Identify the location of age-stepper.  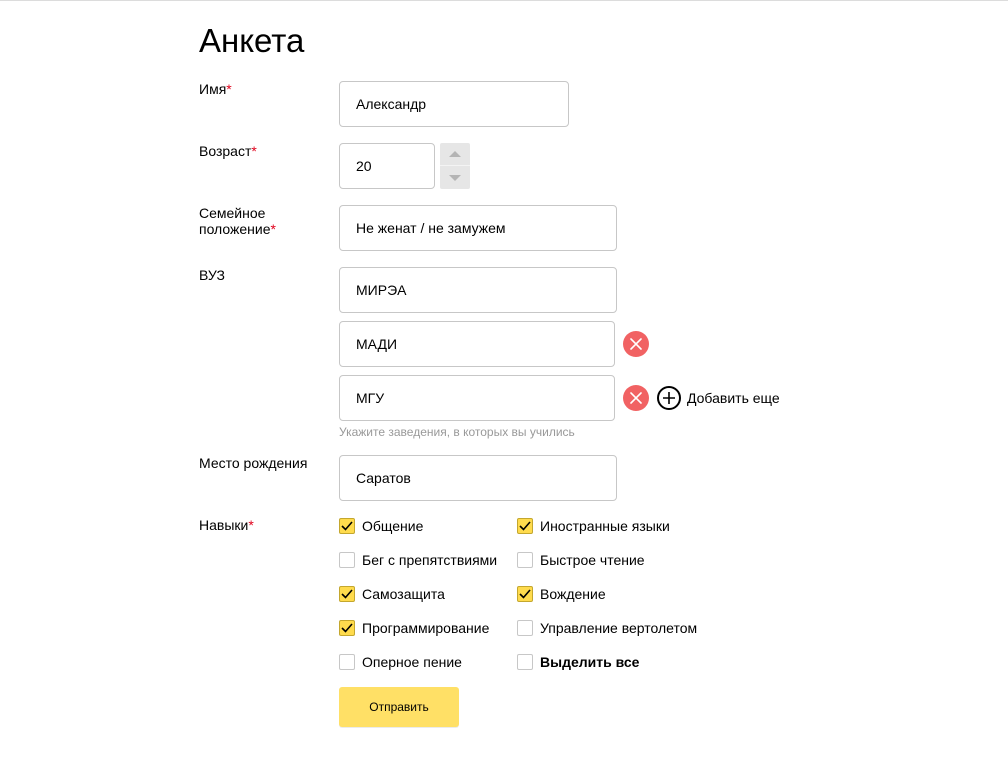
(455, 166).